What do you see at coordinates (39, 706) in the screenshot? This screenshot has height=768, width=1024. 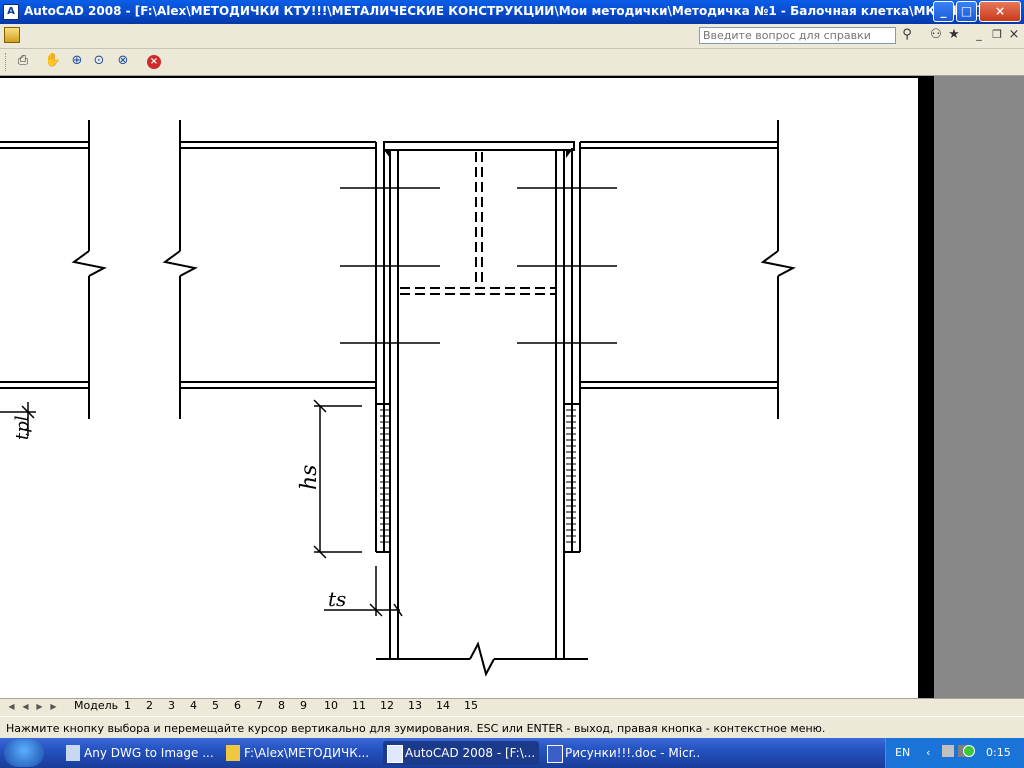 I see `next-tab-button: ▶` at bounding box center [39, 706].